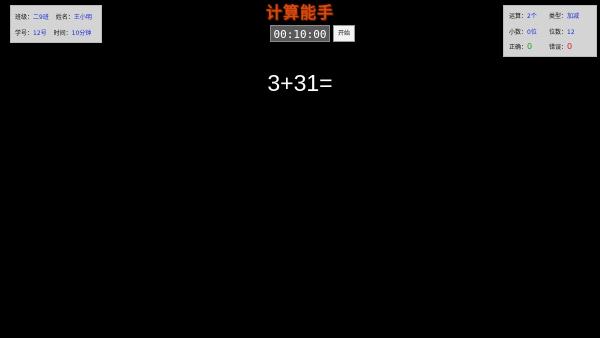 This screenshot has height=338, width=600. What do you see at coordinates (532, 16) in the screenshot?
I see `operation-value: 2个` at bounding box center [532, 16].